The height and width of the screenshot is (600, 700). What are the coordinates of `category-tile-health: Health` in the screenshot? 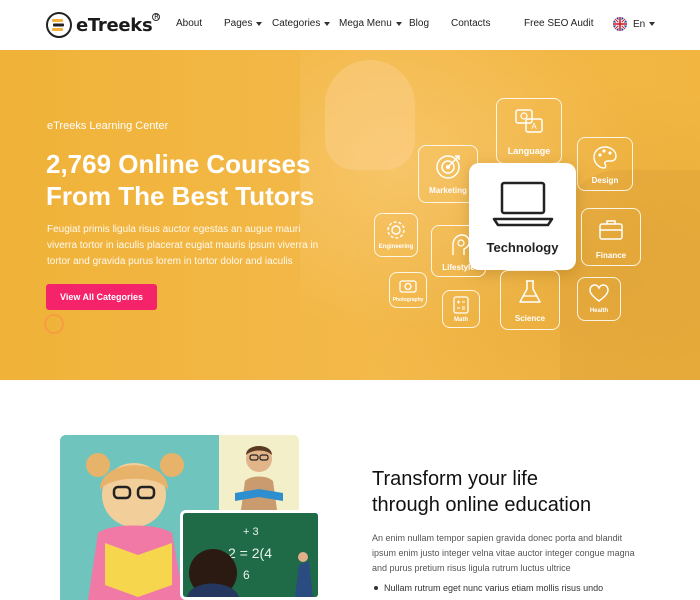 It's located at (599, 299).